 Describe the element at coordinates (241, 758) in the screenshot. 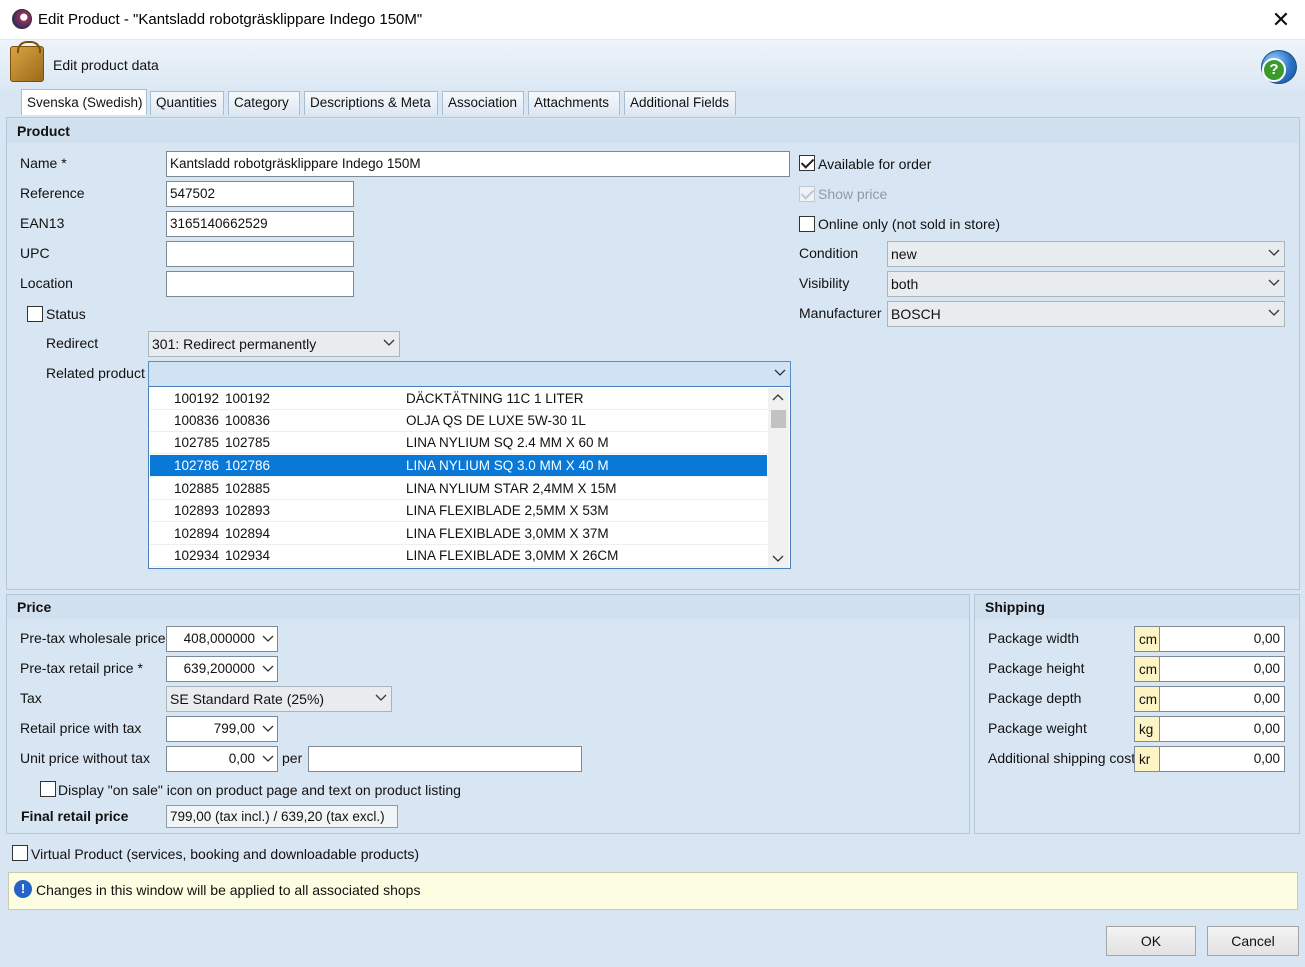

I see `unit-price-value: 0,00` at that location.